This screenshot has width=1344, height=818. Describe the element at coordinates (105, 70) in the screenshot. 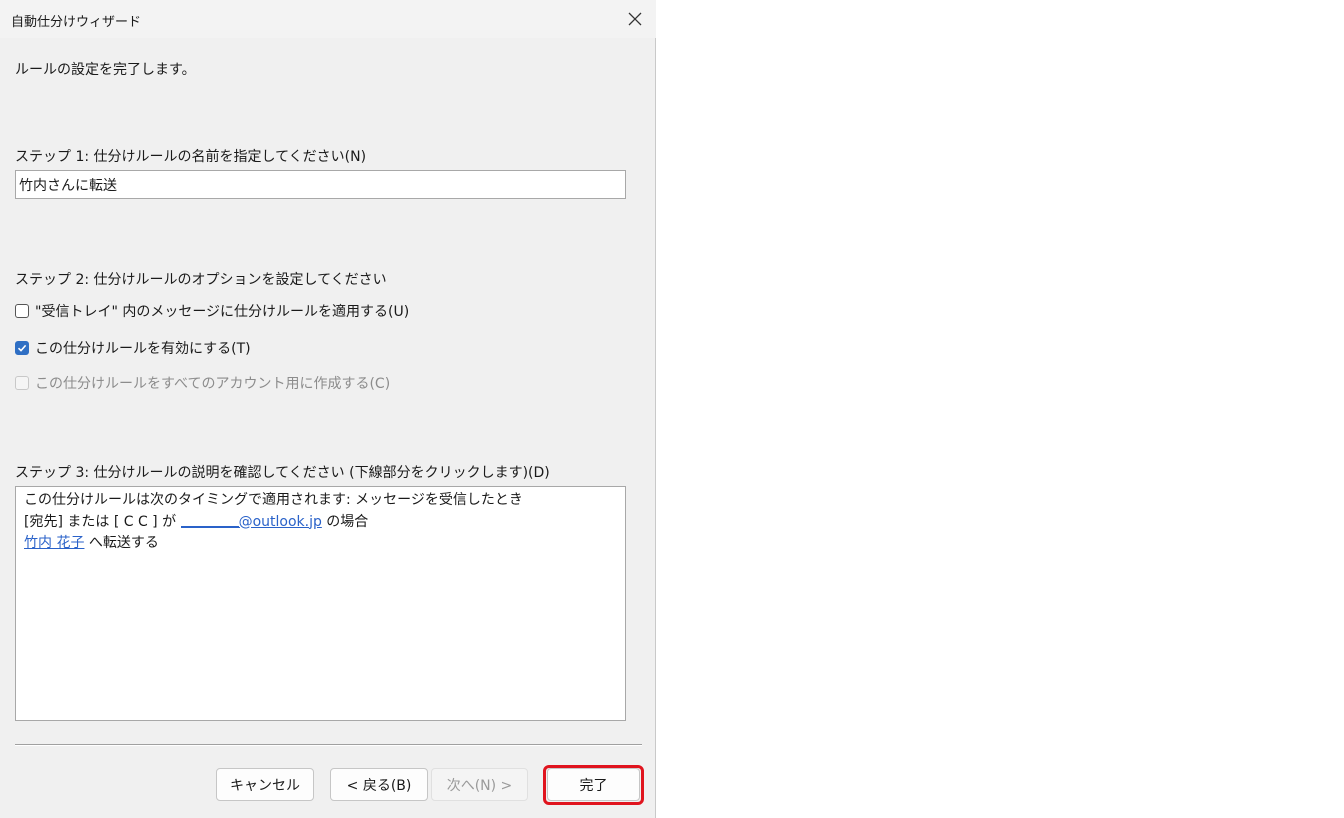

I see `intro-text: ルールの設定を完了します。` at that location.